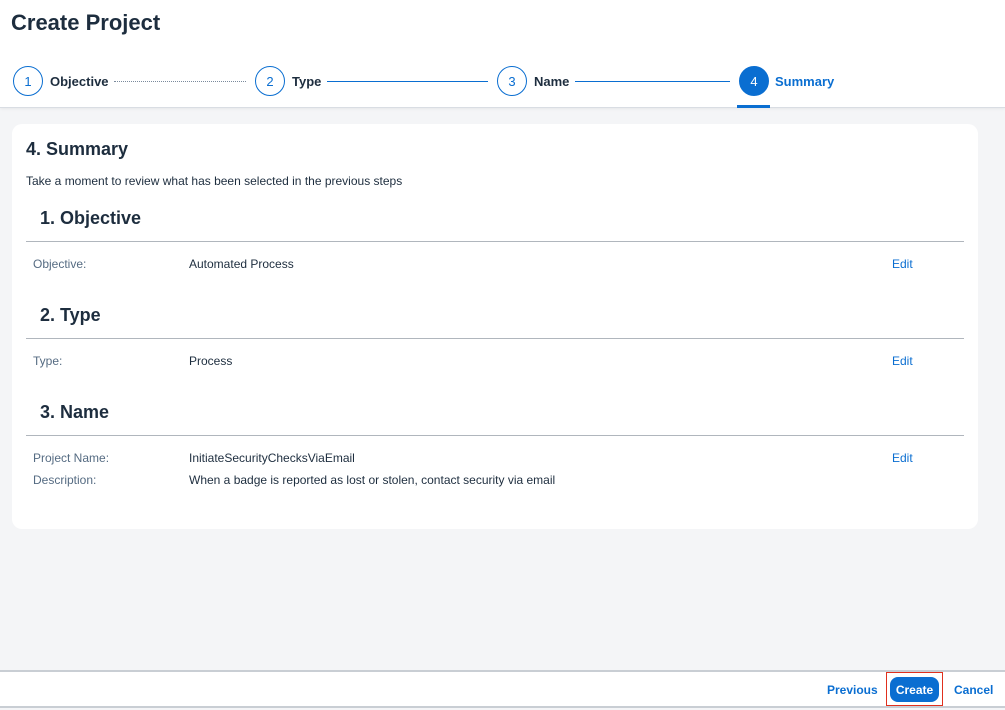 Image resolution: width=1005 pixels, height=710 pixels. What do you see at coordinates (241, 264) in the screenshot?
I see `objective-value: Automated Process` at bounding box center [241, 264].